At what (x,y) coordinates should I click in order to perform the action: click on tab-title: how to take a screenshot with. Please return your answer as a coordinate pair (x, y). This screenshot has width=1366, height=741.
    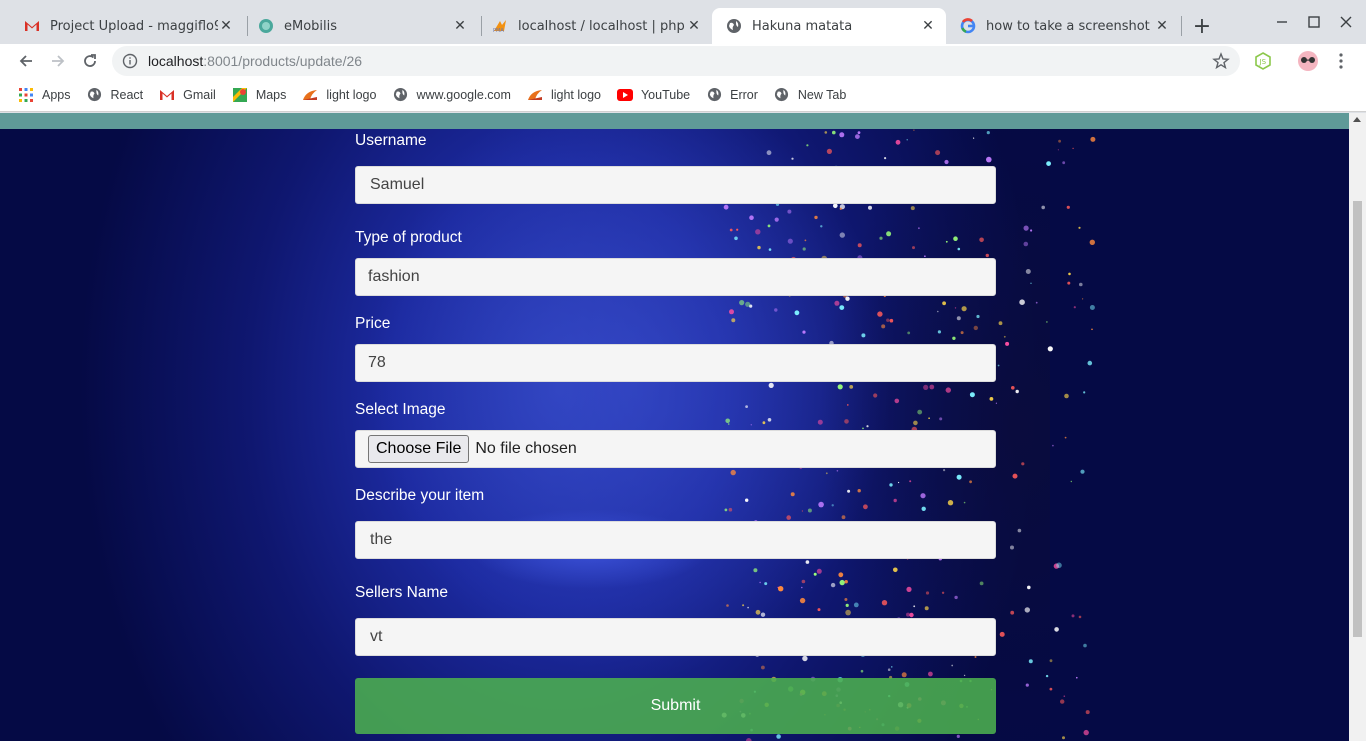
    Looking at the image, I should click on (1070, 26).